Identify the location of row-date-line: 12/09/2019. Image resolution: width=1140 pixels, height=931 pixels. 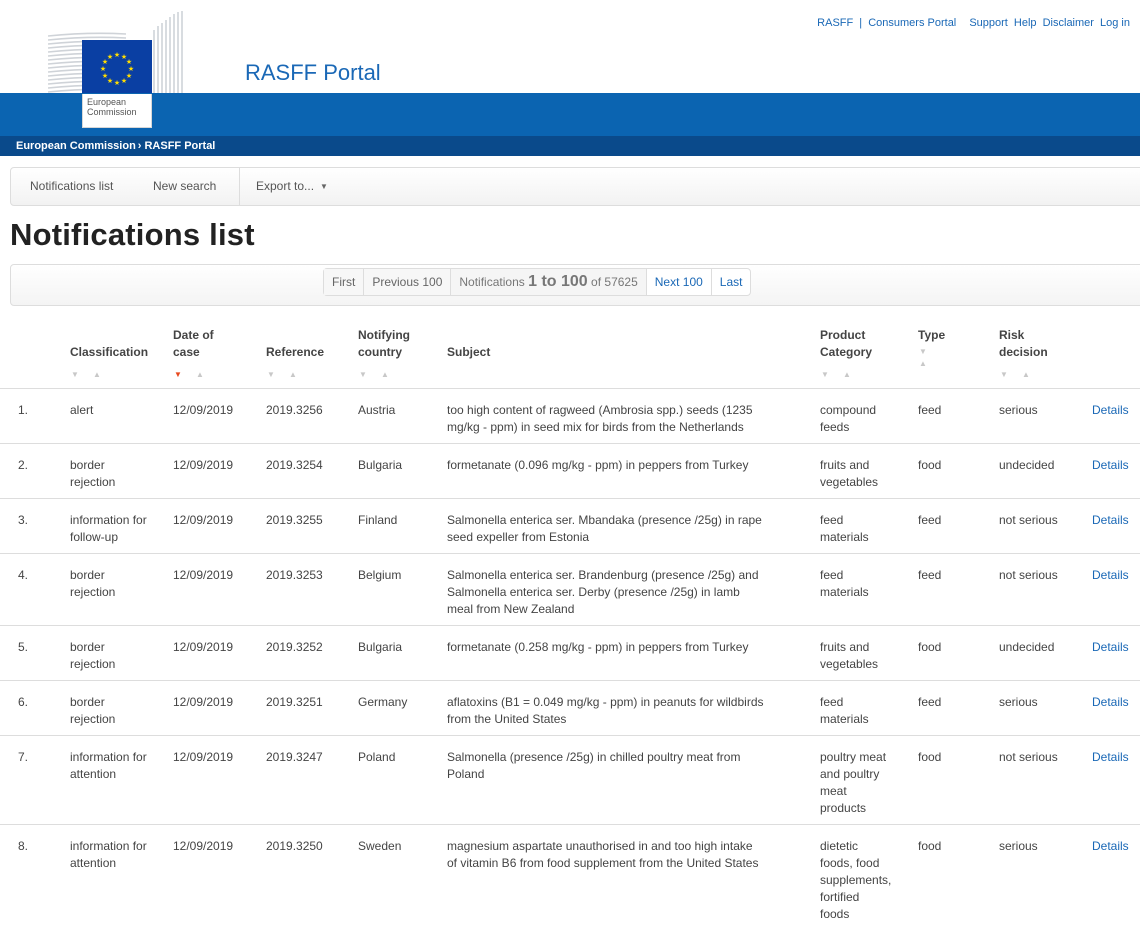
(203, 757).